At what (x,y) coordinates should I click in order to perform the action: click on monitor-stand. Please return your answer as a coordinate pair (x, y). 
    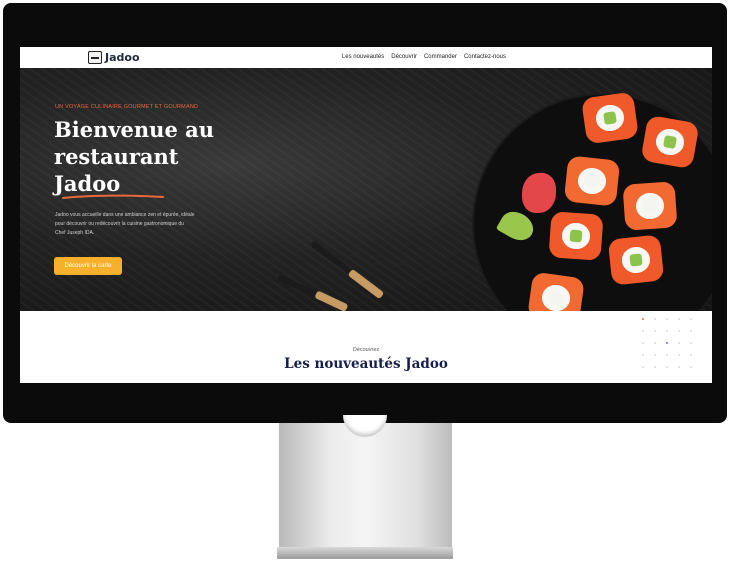
    Looking at the image, I should click on (365, 481).